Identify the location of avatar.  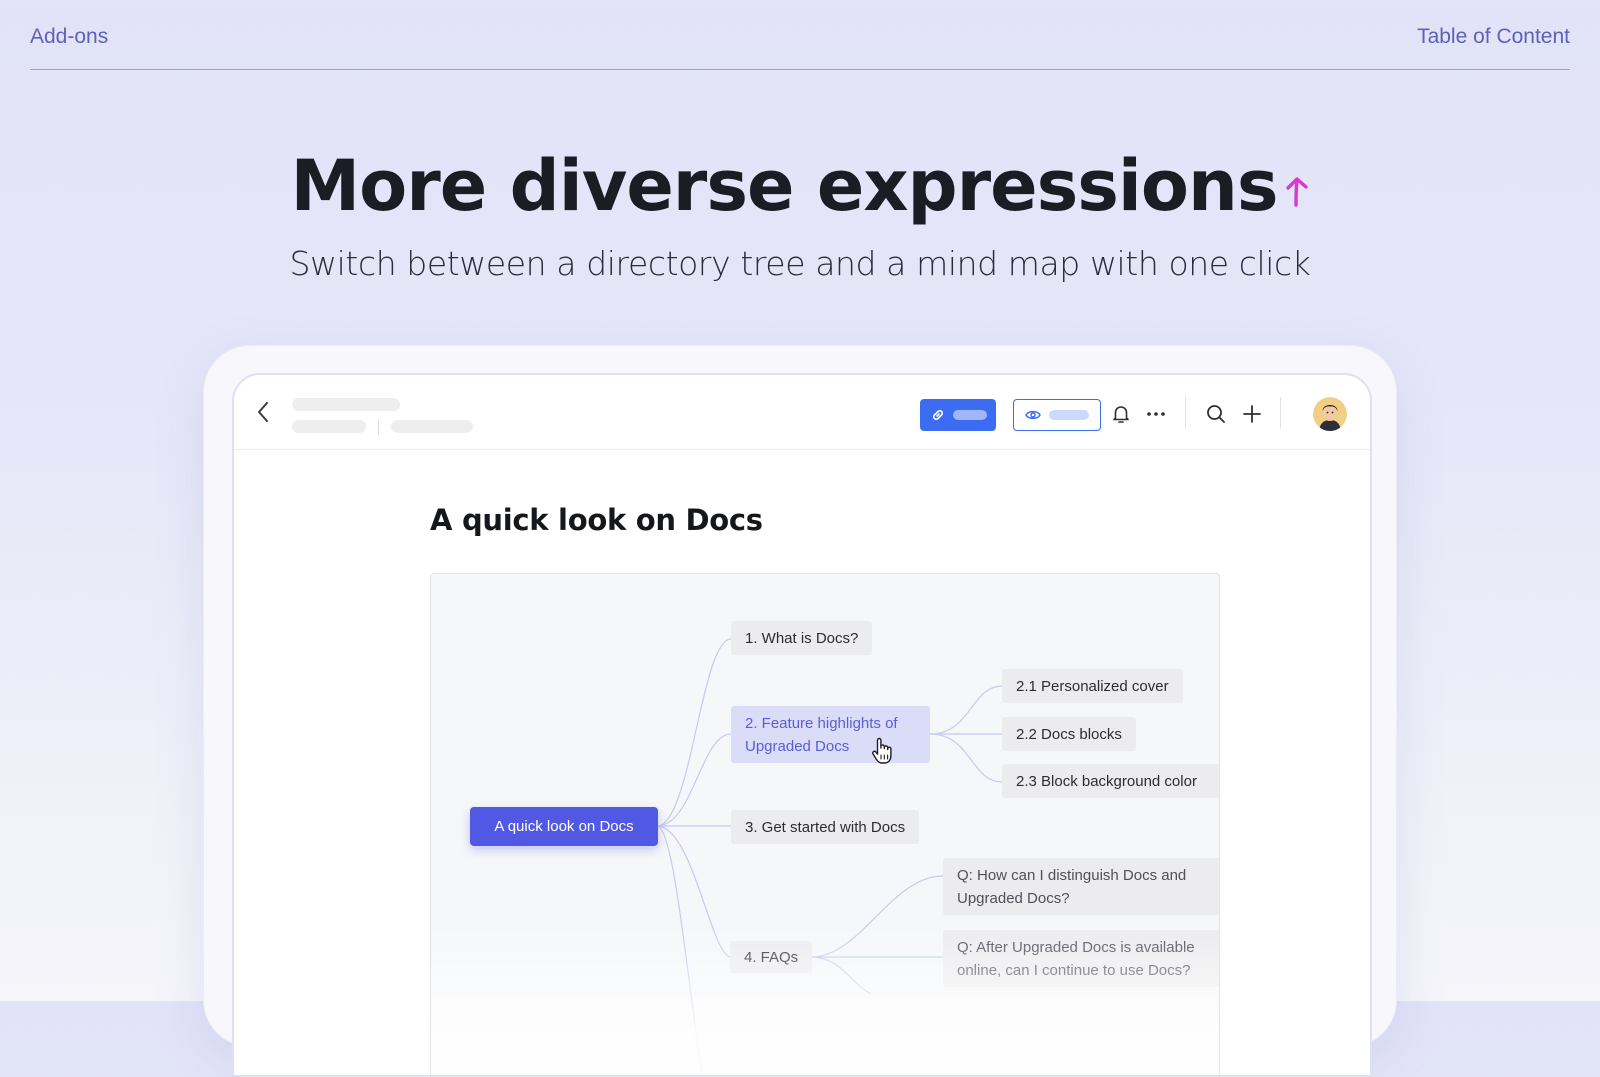
(1330, 414).